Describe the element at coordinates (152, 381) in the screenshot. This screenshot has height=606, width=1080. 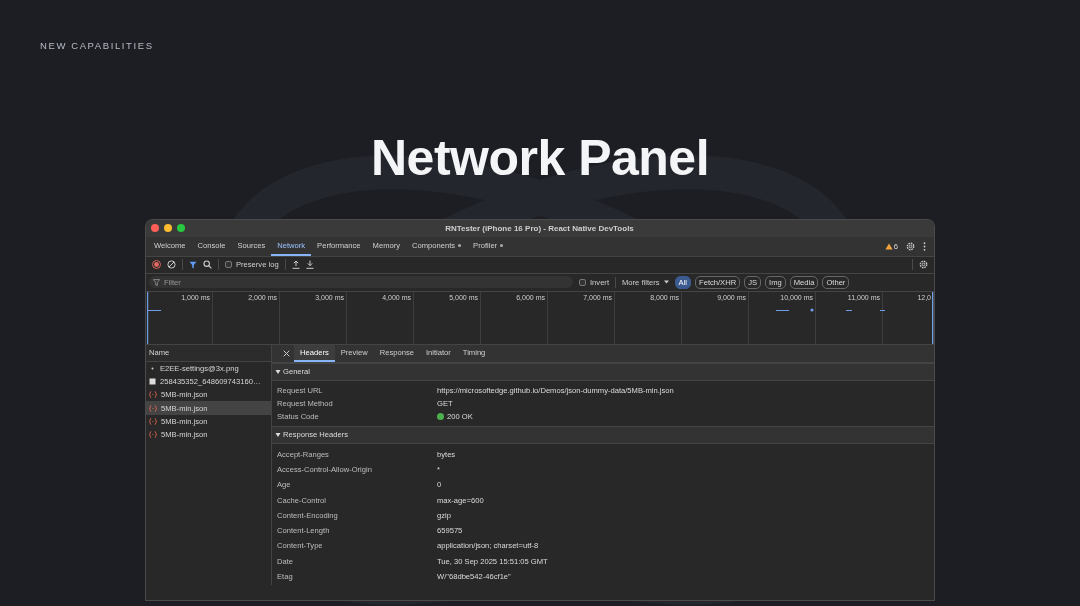
I see `image-file-icon` at that location.